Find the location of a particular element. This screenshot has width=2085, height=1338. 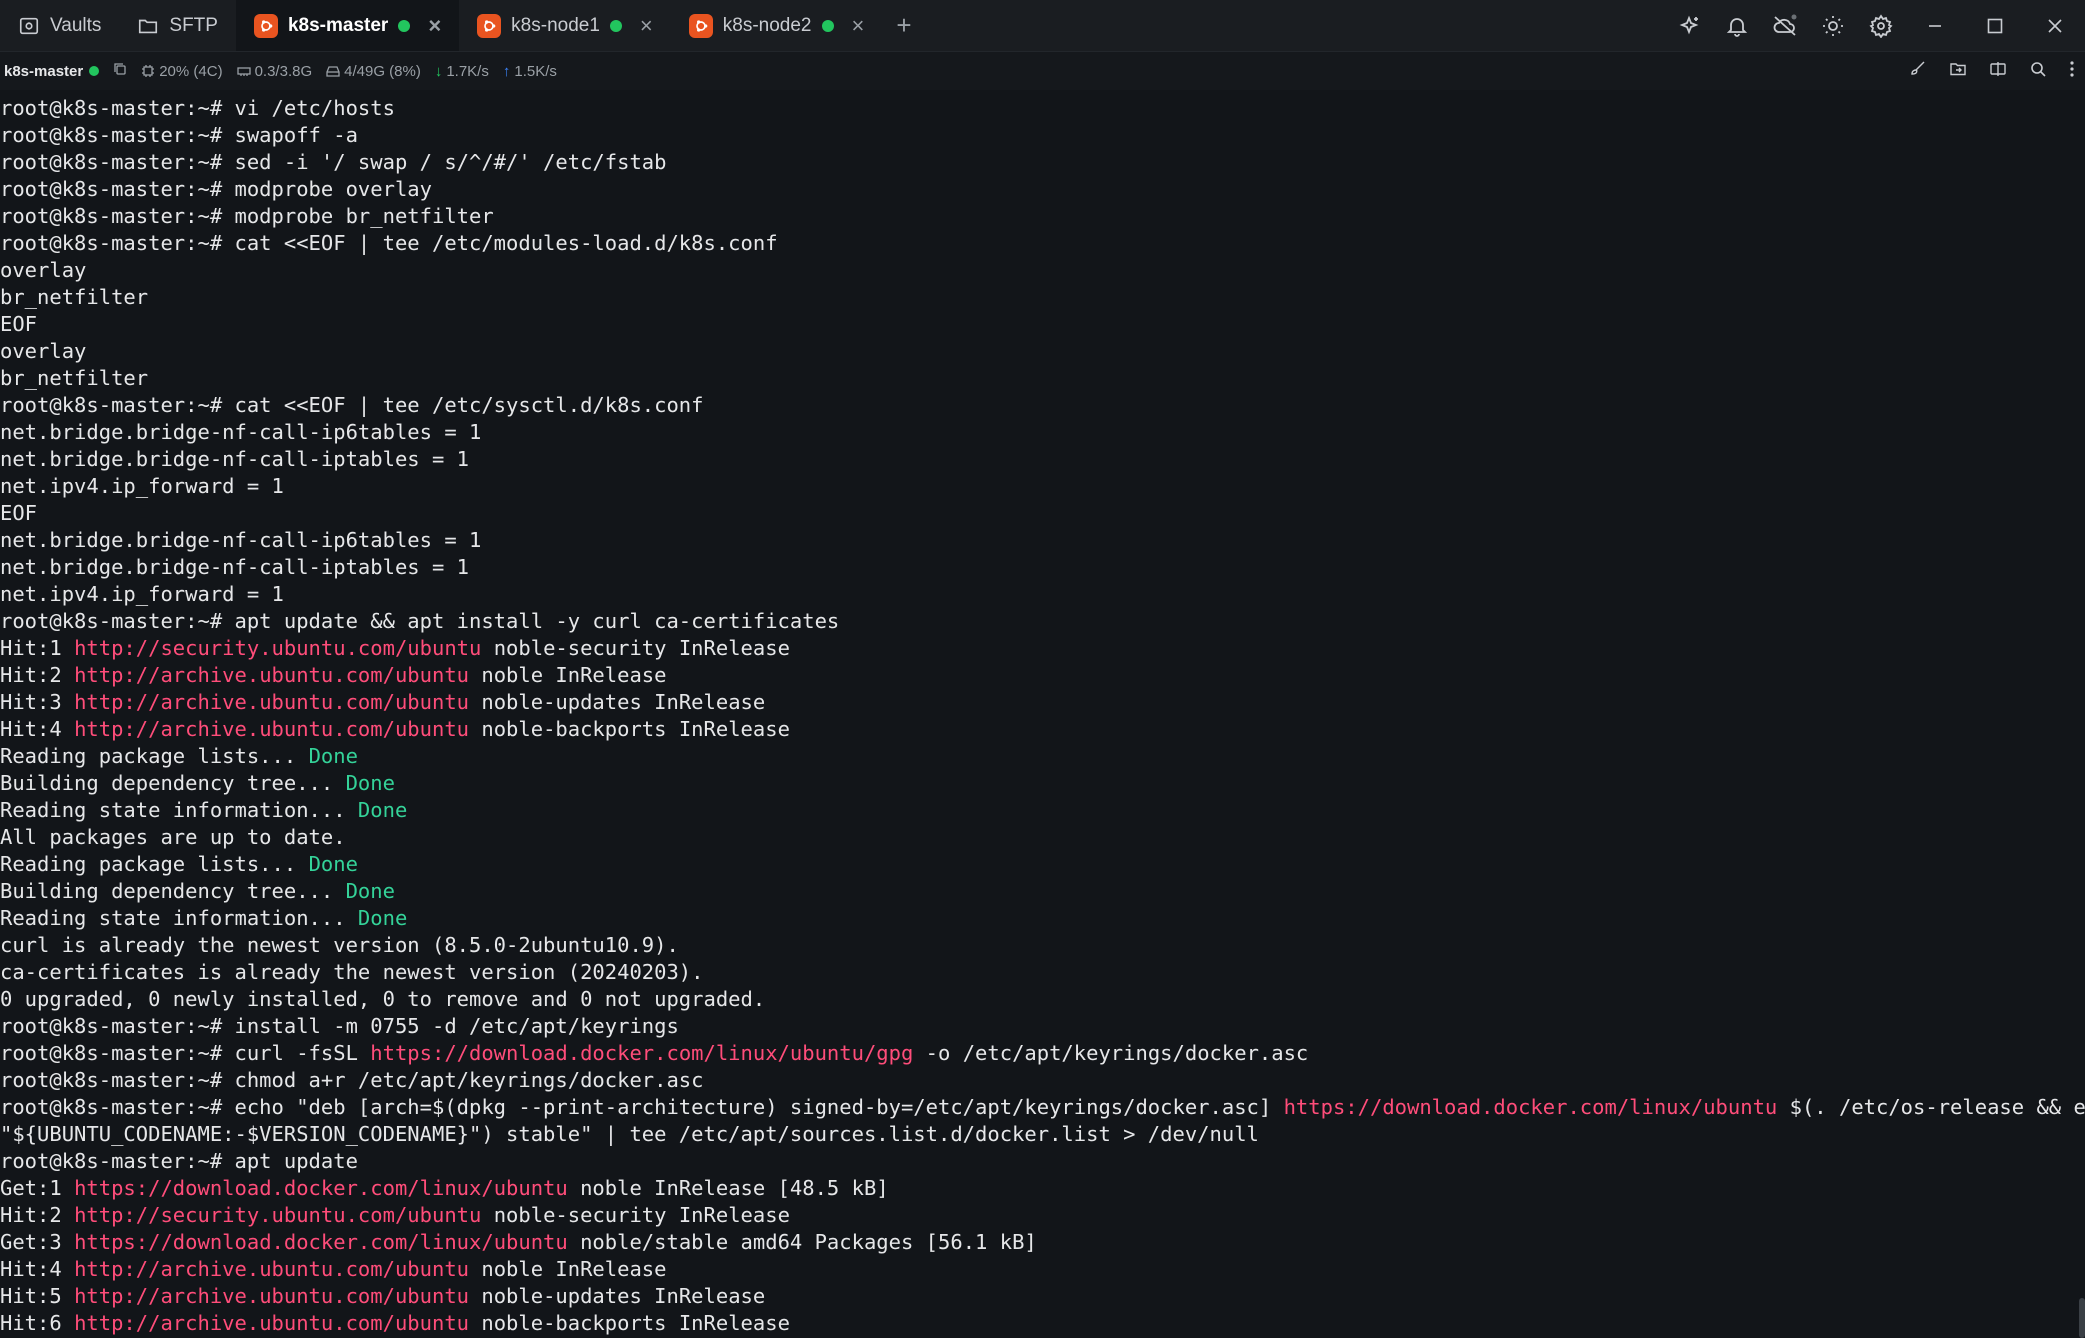

terminal-text: noble-security InRelease is located at coordinates (635, 648).